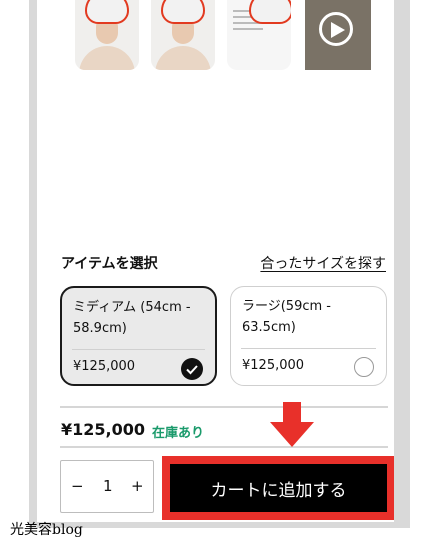 The height and width of the screenshot is (540, 432). What do you see at coordinates (336, 29) in the screenshot?
I see `play-icon` at bounding box center [336, 29].